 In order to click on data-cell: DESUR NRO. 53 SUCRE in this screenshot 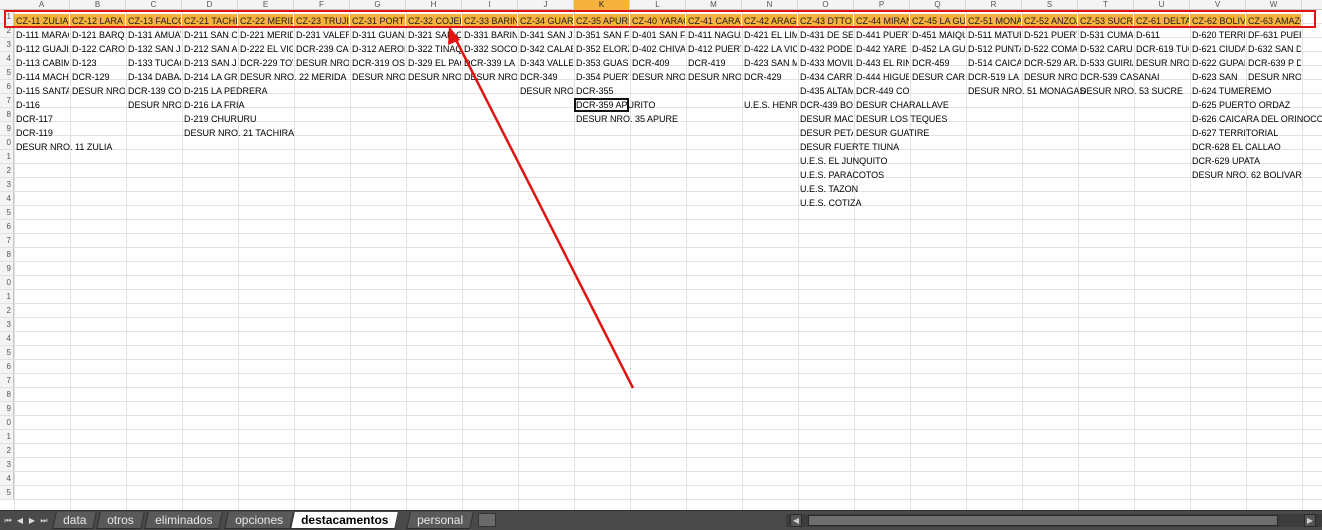, I will do `click(1130, 91)`.